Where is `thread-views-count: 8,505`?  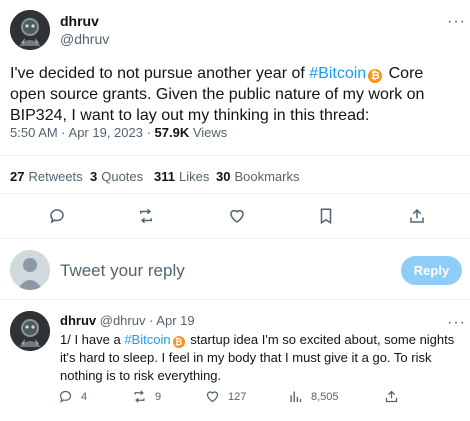 thread-views-count: 8,505 is located at coordinates (325, 396).